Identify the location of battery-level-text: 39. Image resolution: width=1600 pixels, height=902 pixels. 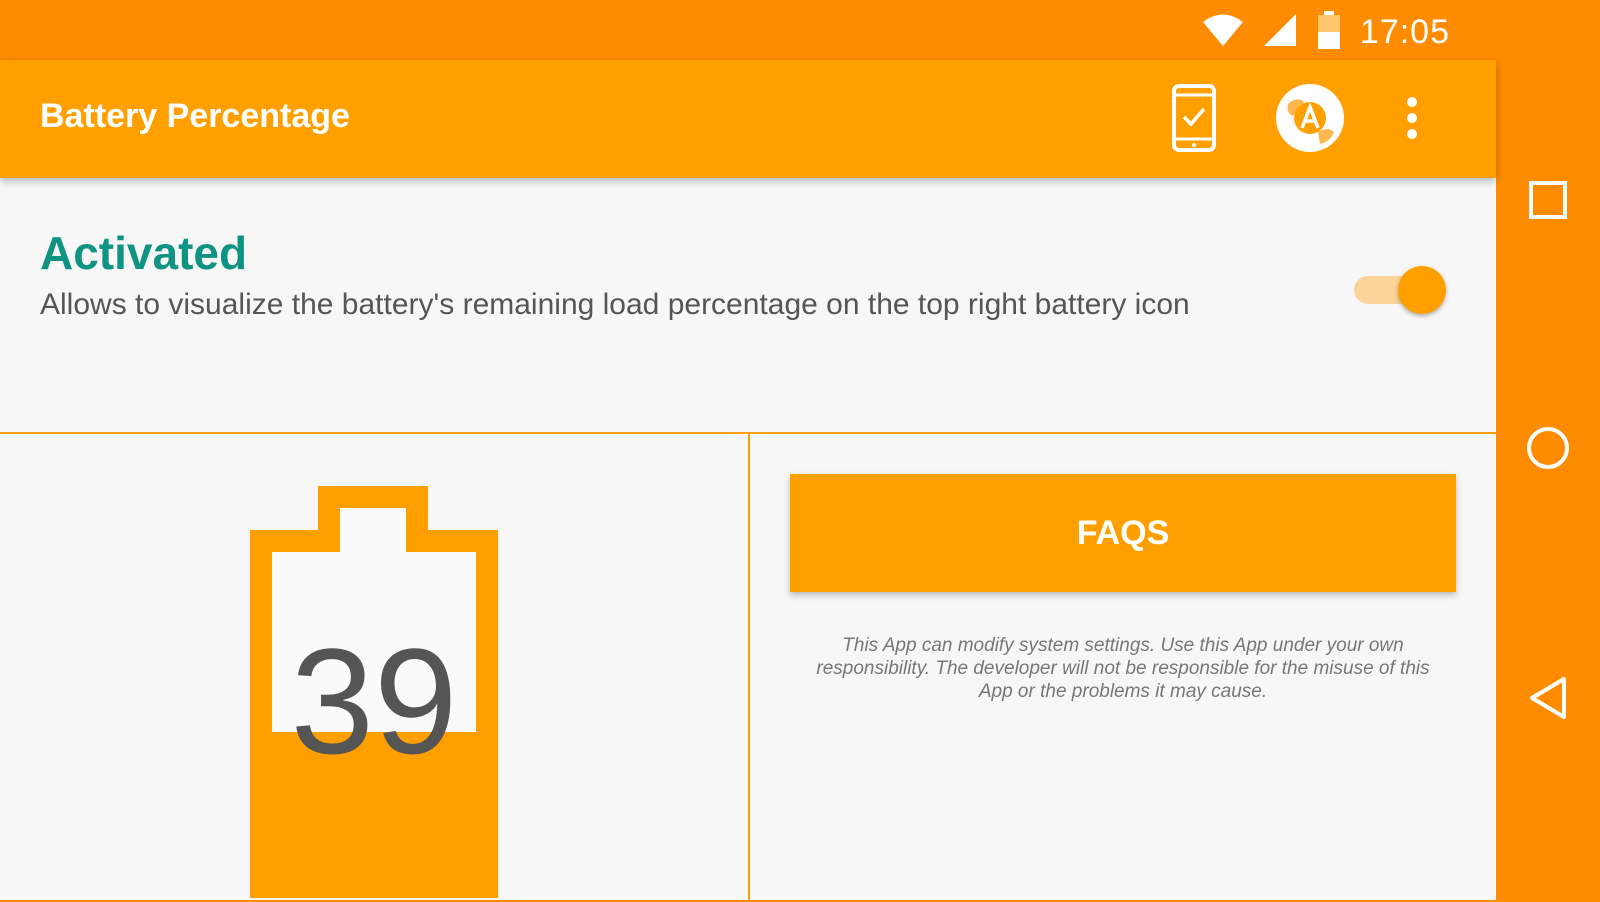
(374, 701).